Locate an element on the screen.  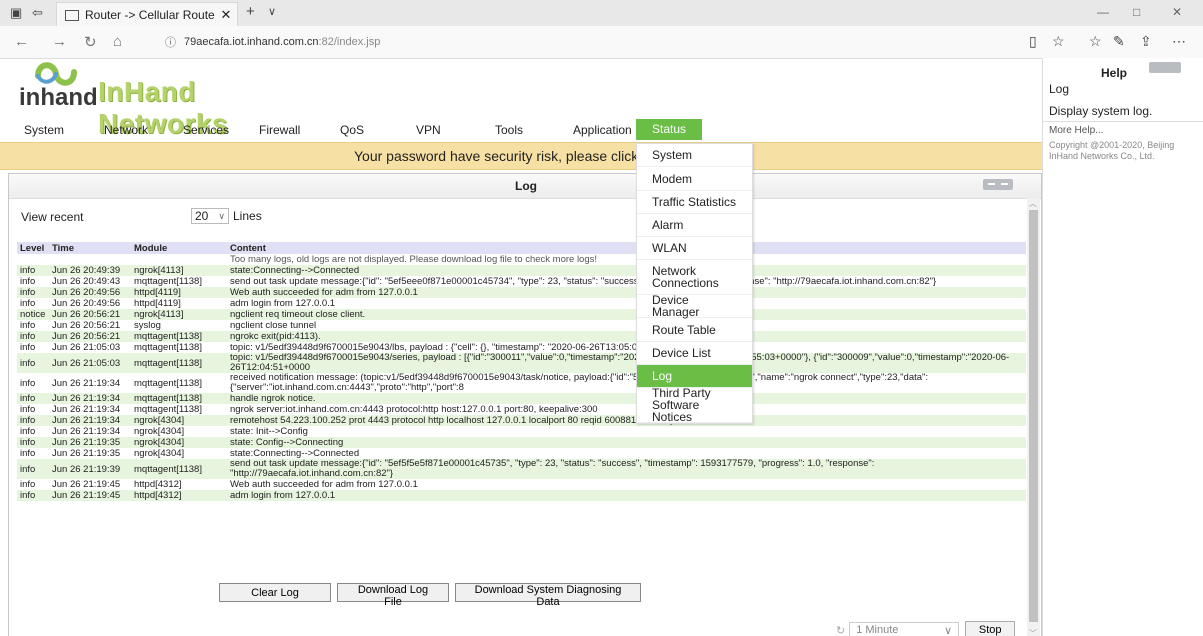
dropdown-item-device-list: Device List is located at coordinates (694, 353).